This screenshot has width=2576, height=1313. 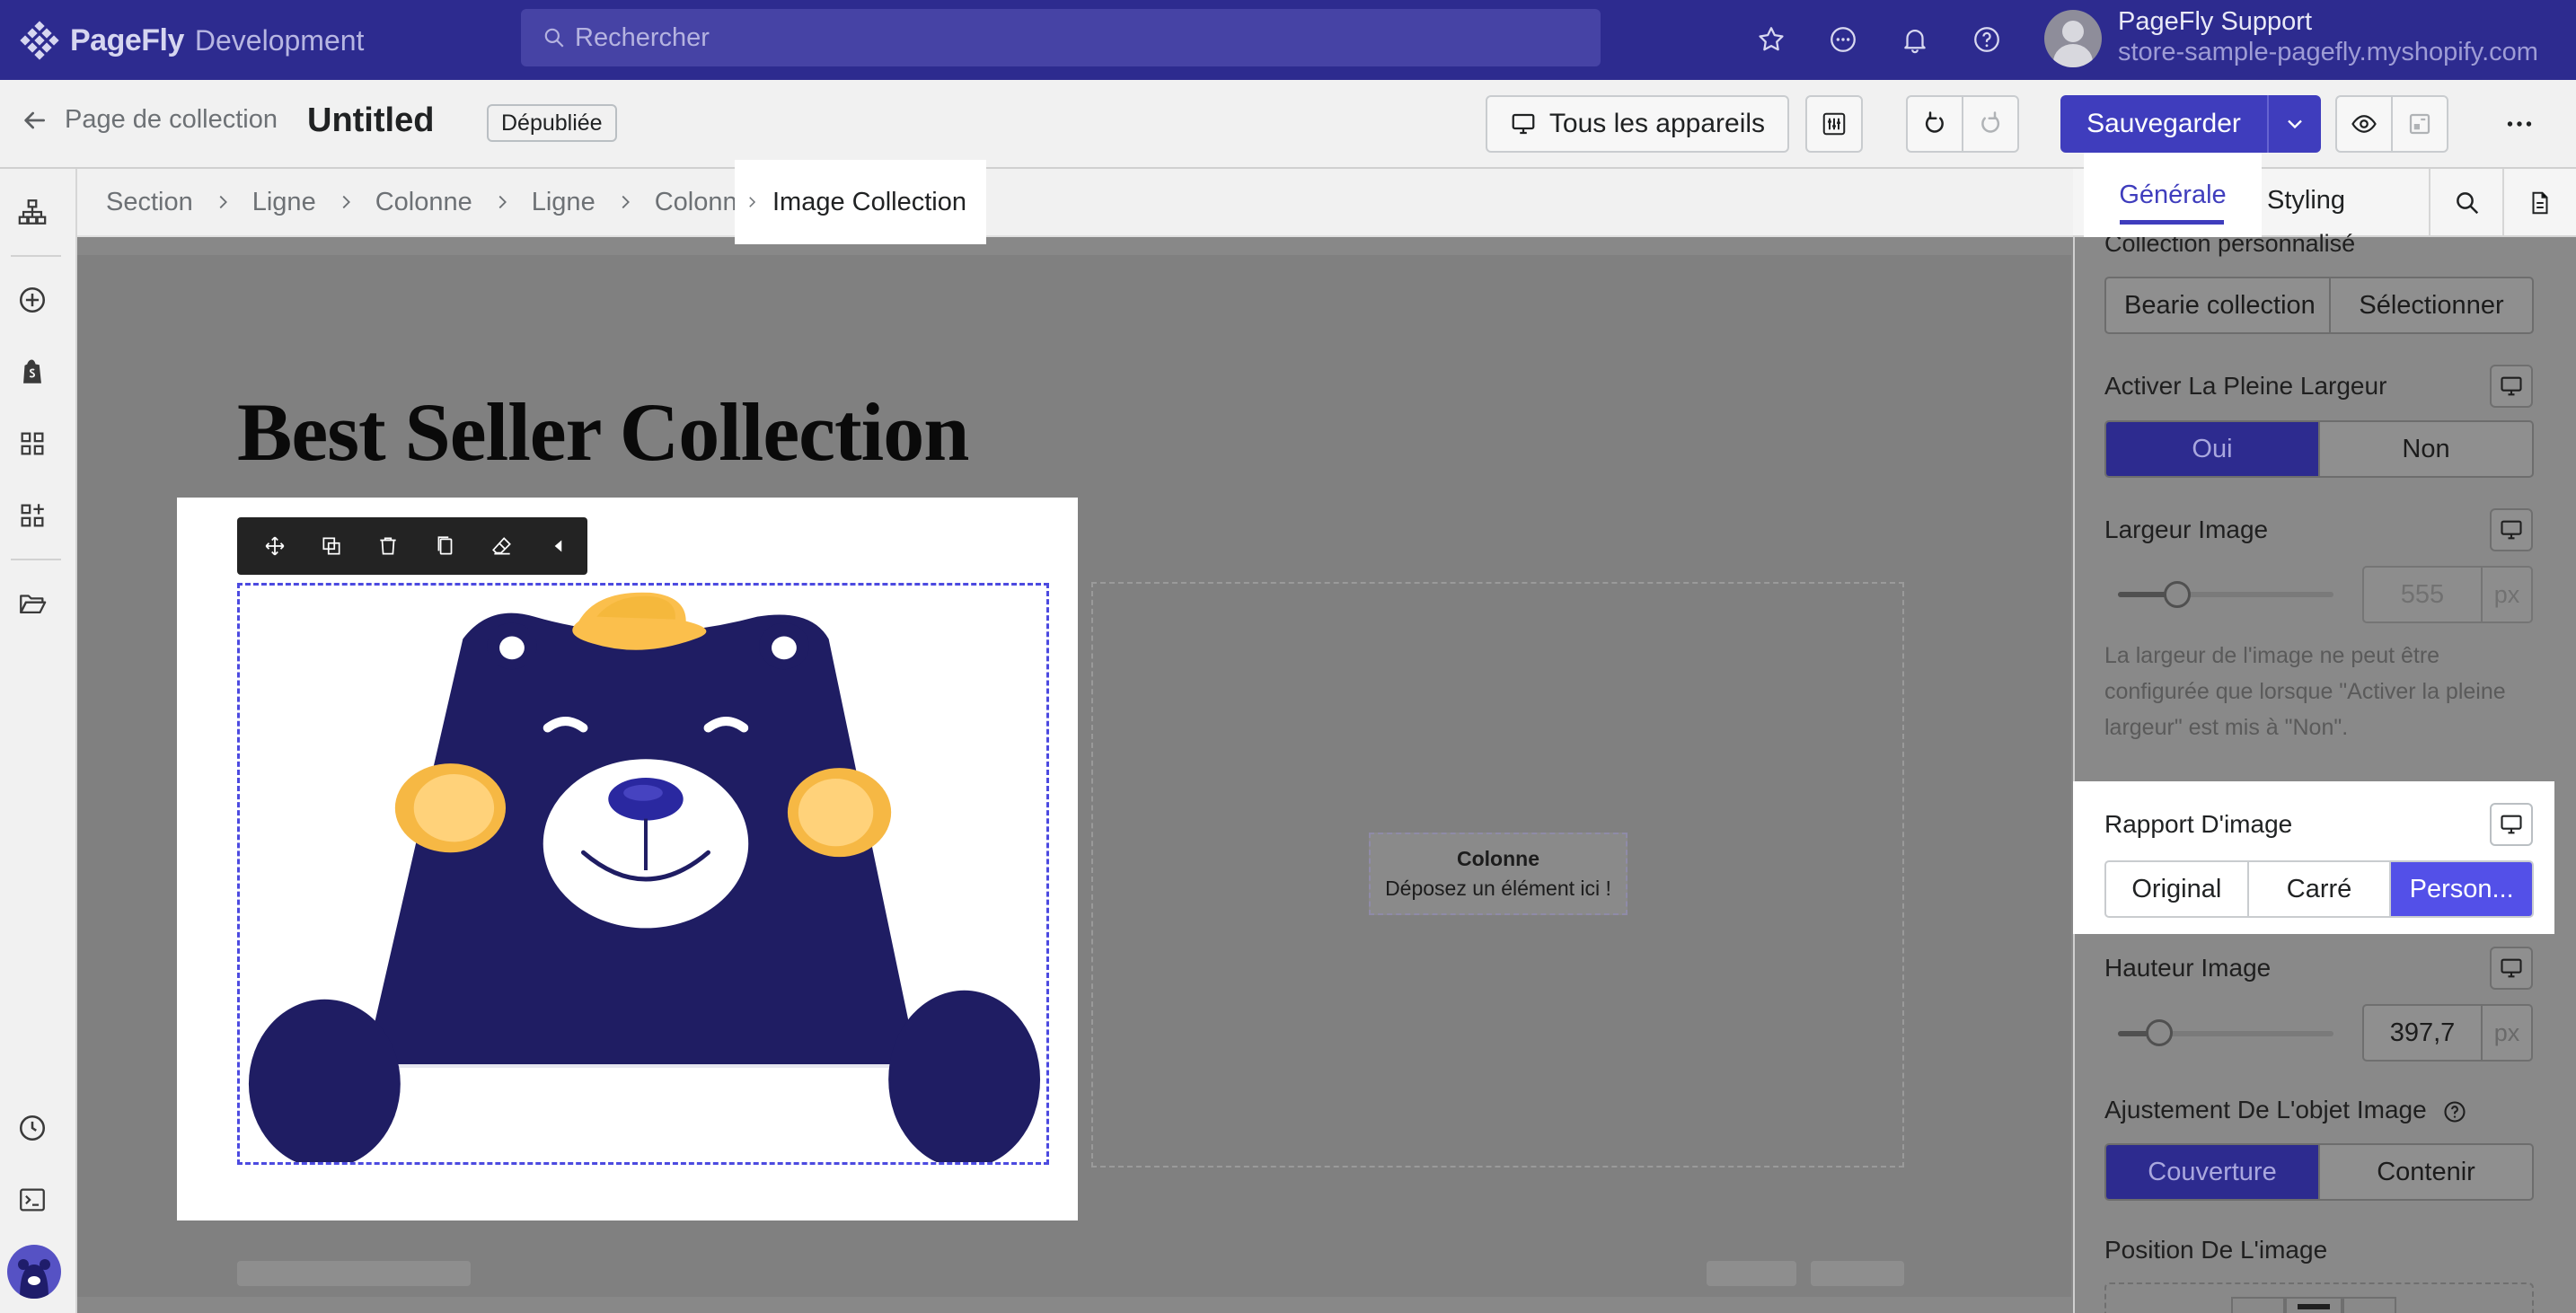 What do you see at coordinates (643, 874) in the screenshot?
I see `collection-image` at bounding box center [643, 874].